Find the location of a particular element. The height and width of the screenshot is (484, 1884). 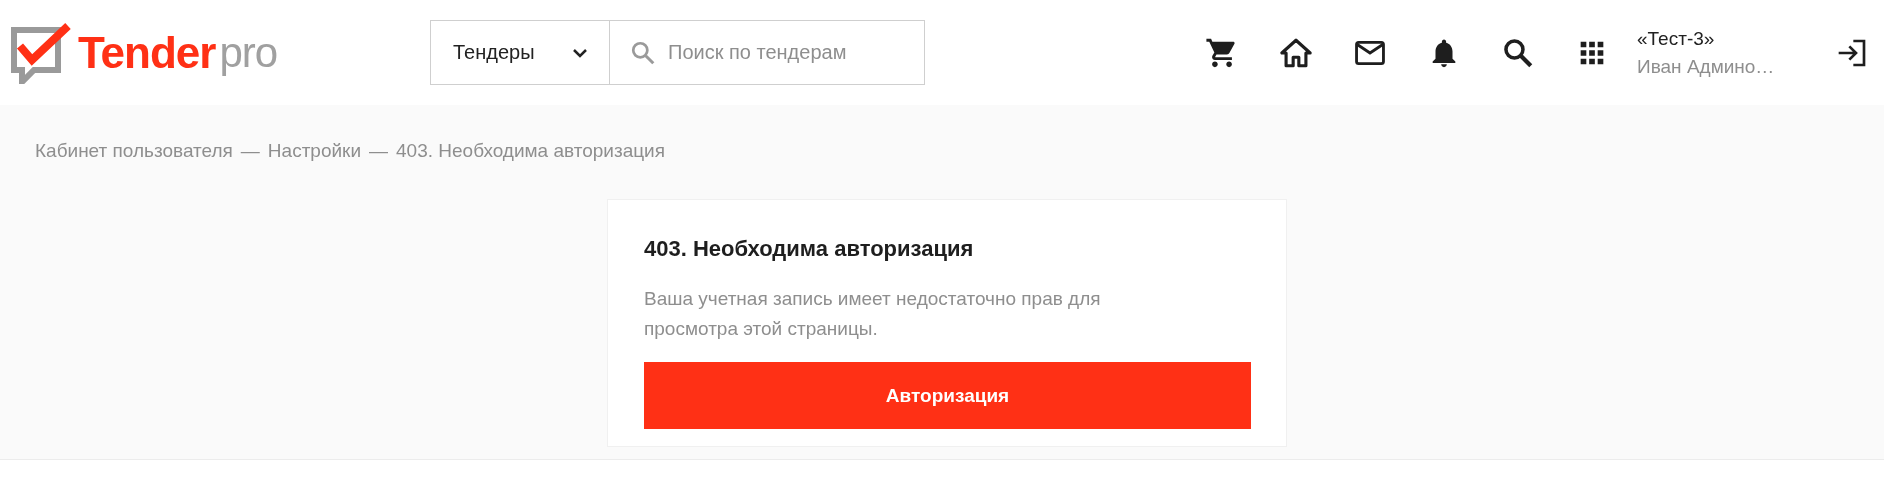

search-field: Поиск по тендерам is located at coordinates (767, 52).